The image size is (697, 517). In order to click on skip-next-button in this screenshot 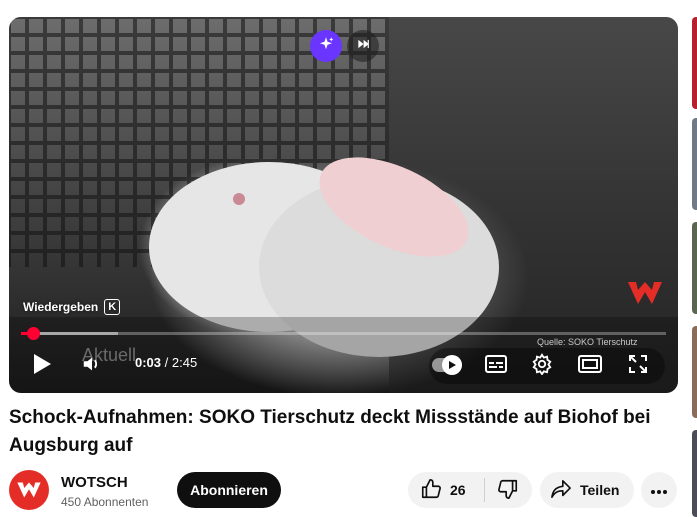, I will do `click(363, 46)`.